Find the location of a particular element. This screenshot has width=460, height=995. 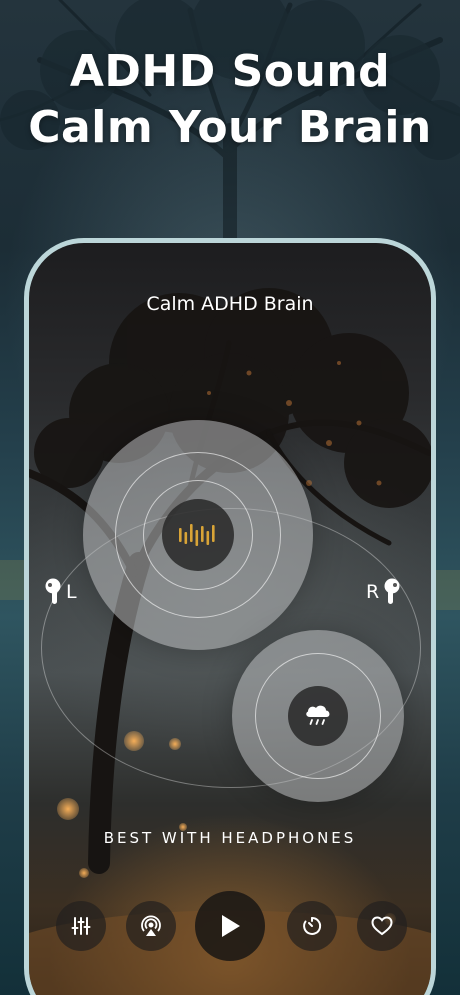

mixer-button is located at coordinates (81, 926).